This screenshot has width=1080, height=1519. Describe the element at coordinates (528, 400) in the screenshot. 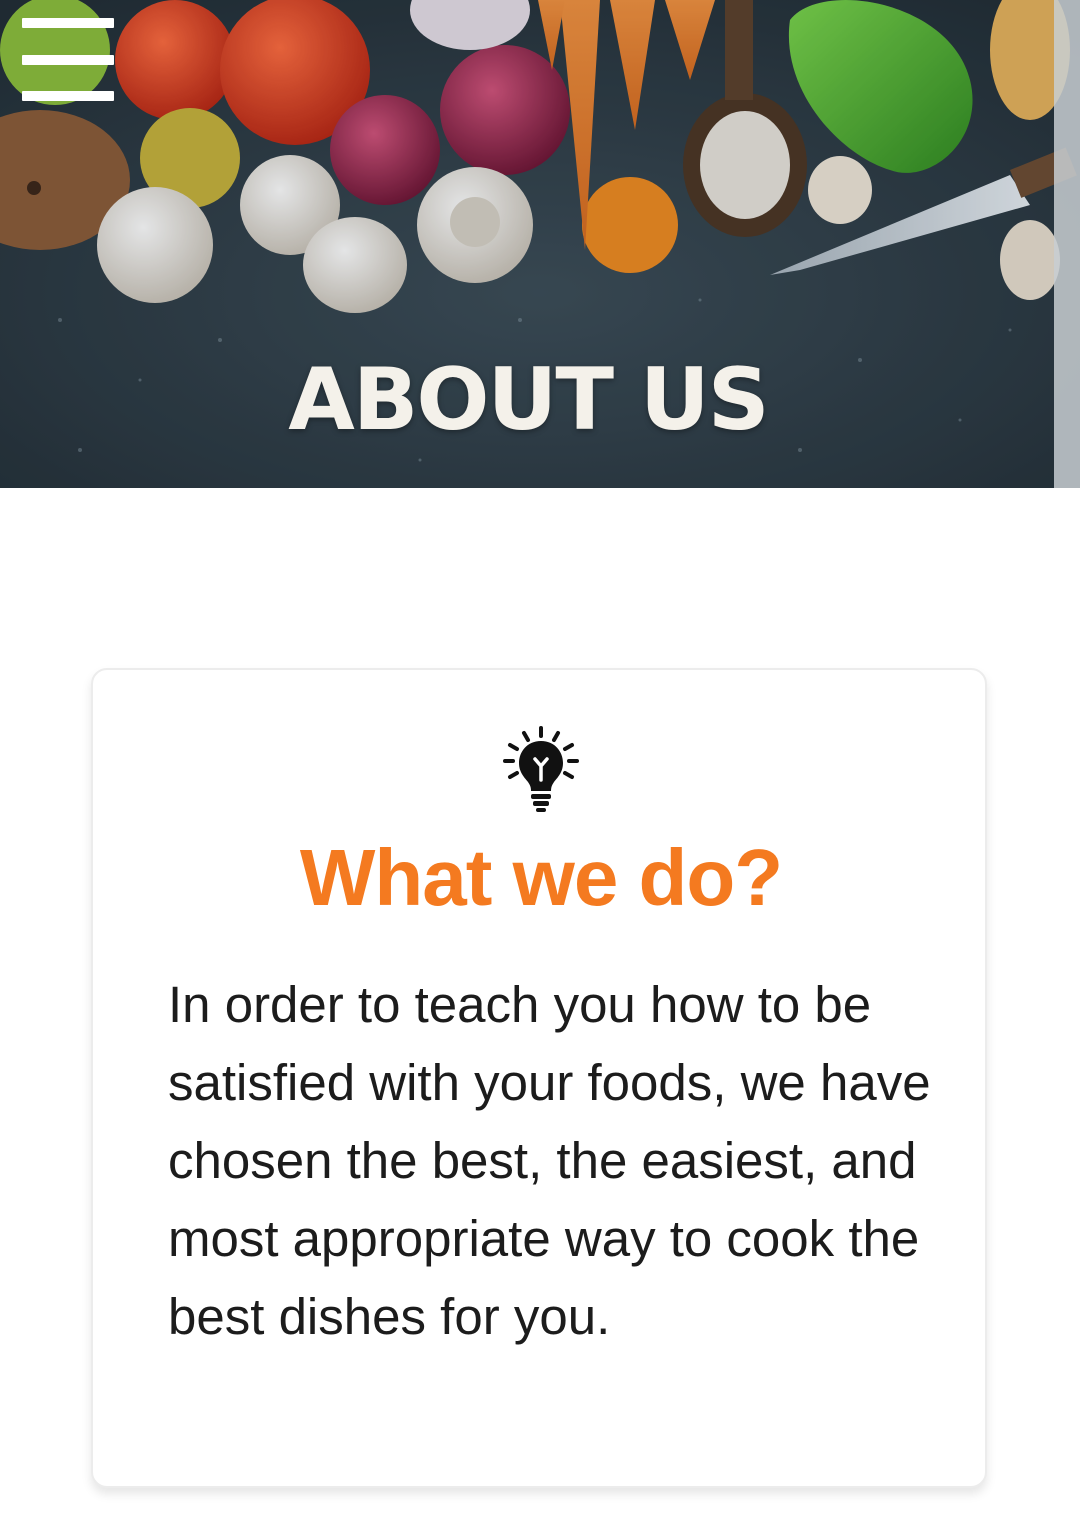

I see `page-title: ABOUT US` at that location.